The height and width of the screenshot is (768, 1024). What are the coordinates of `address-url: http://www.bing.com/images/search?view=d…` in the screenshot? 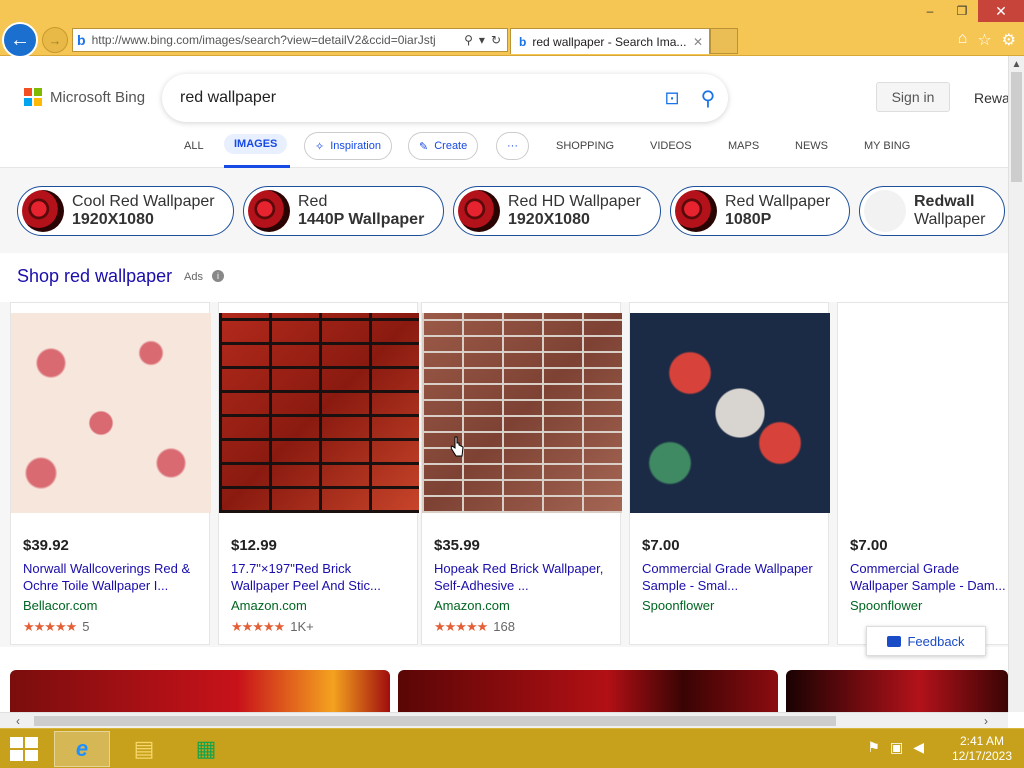 It's located at (275, 40).